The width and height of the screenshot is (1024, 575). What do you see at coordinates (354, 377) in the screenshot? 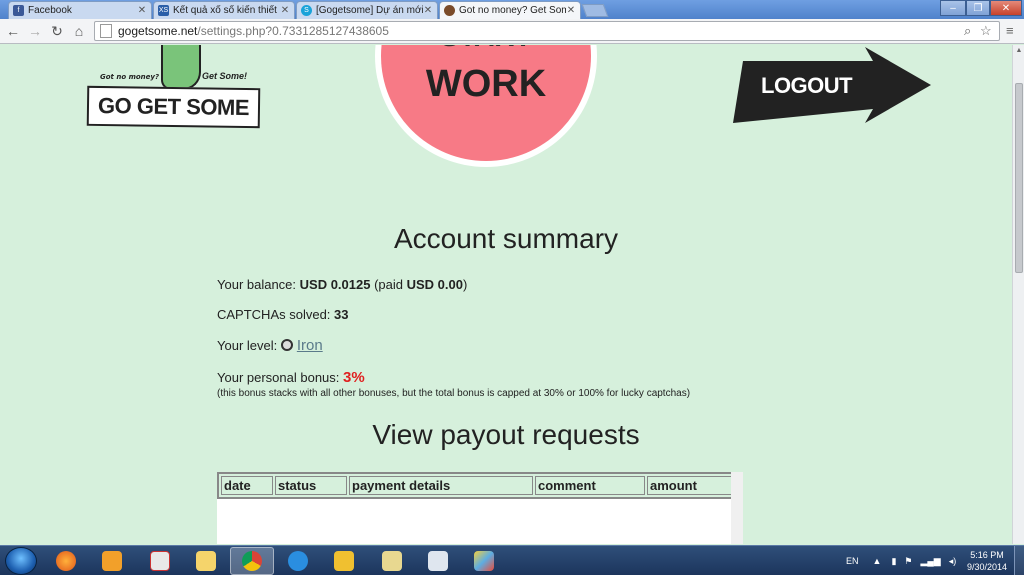
I see `bonus-value: 3%` at bounding box center [354, 377].